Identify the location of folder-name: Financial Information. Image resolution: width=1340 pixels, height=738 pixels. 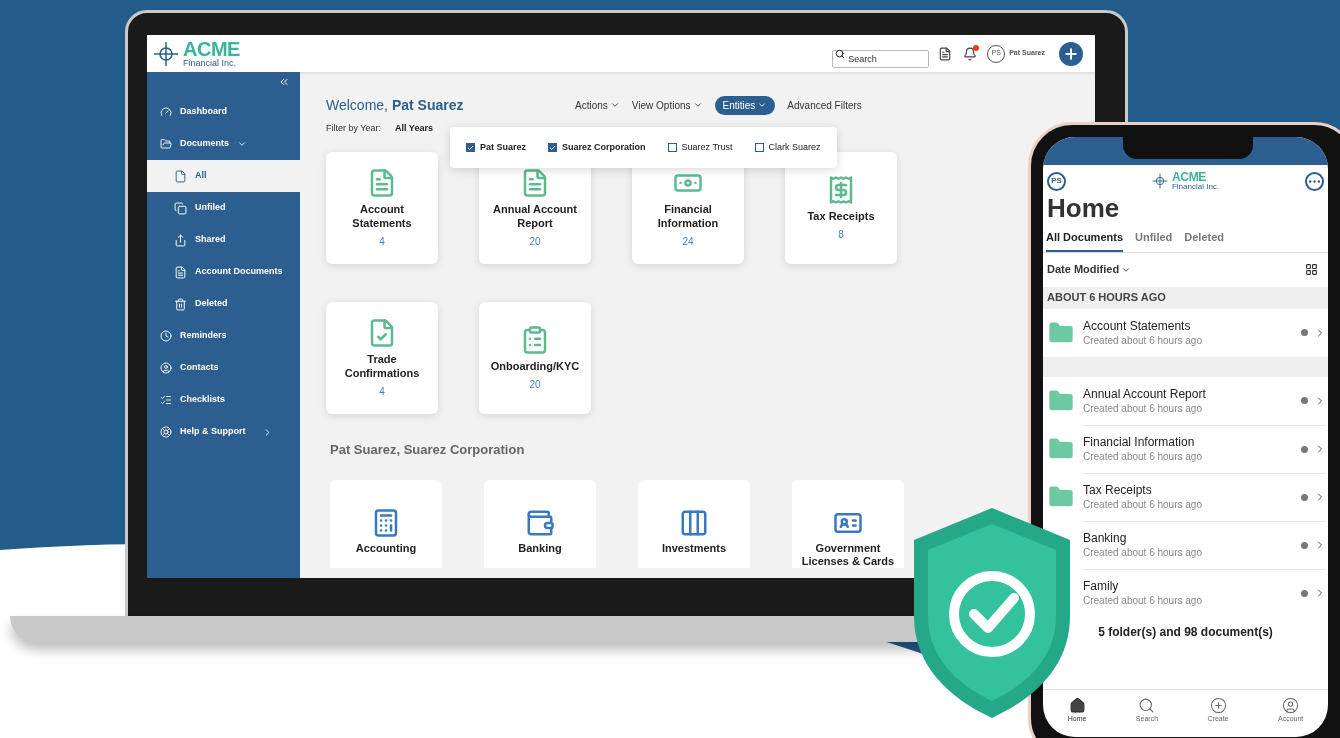
(1139, 442).